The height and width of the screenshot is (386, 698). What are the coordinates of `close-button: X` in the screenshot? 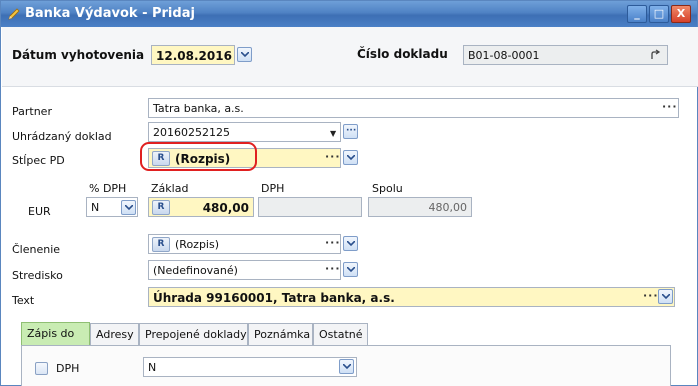 It's located at (681, 14).